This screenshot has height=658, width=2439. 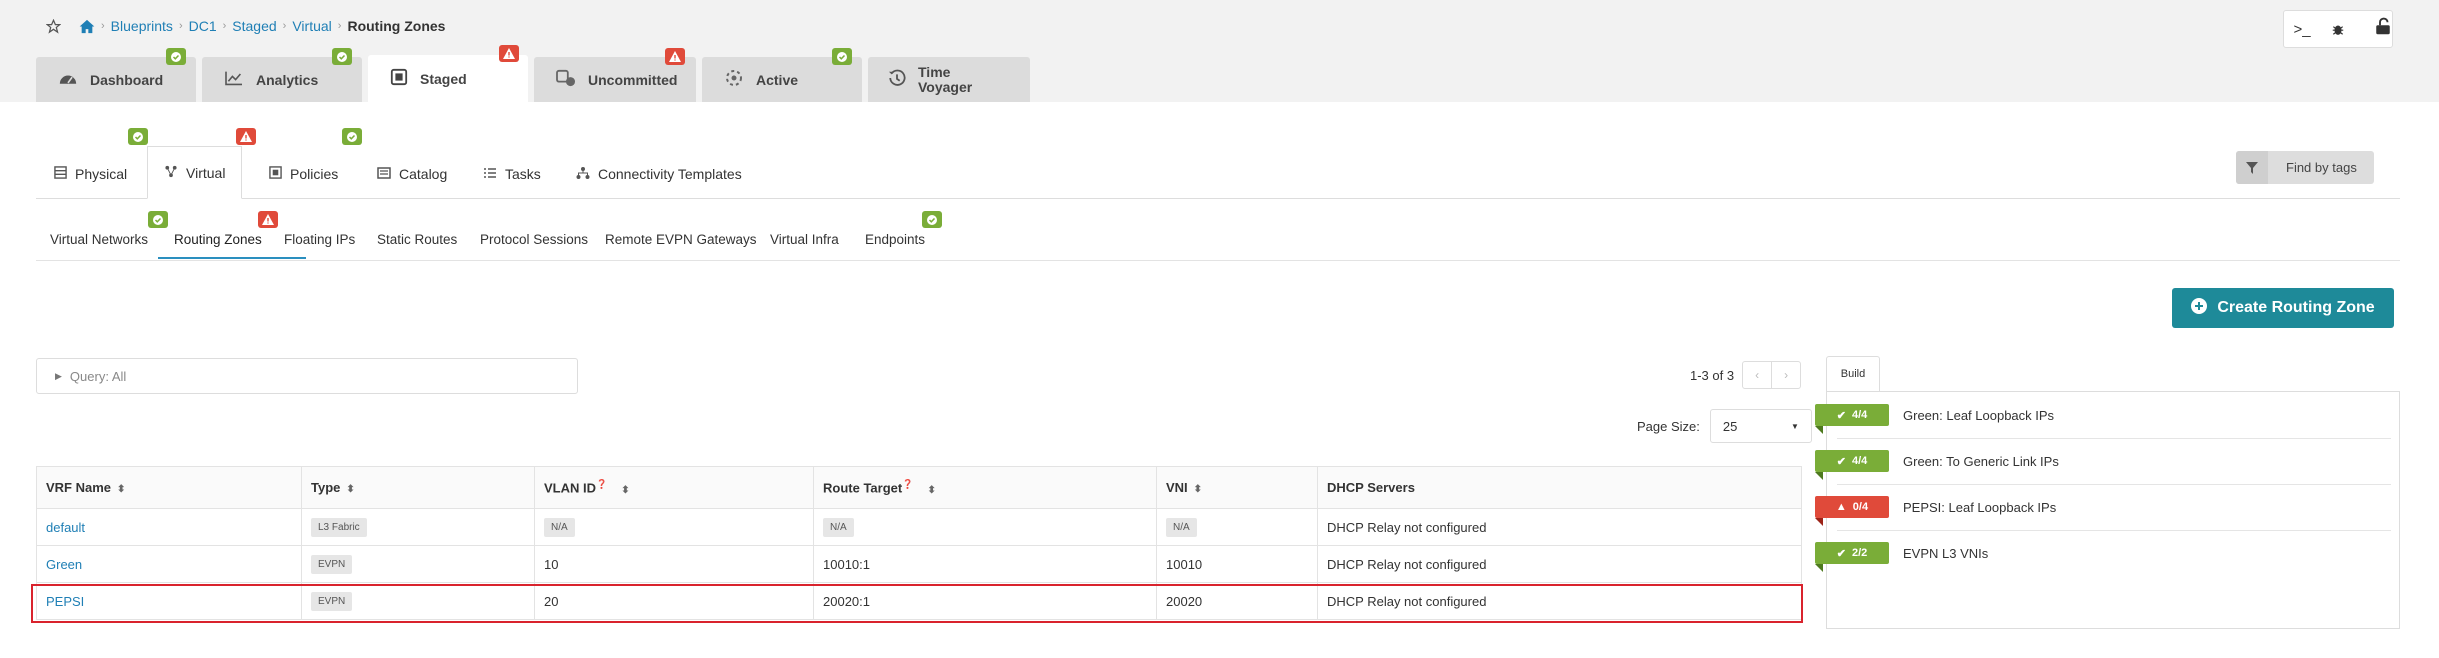 I want to click on connectivity-icon, so click(x=583, y=174).